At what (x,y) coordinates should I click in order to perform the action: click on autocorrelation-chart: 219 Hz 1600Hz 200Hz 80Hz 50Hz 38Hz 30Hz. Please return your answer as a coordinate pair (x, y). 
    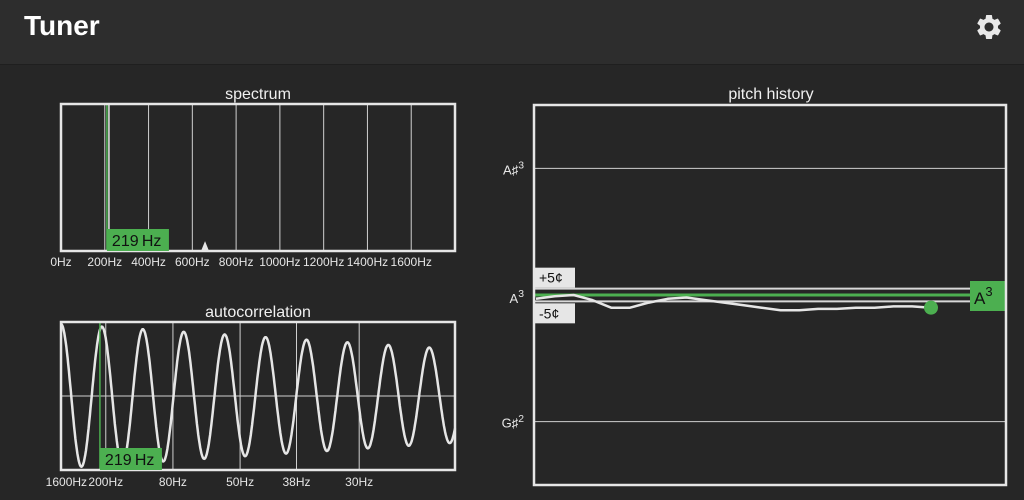
    Looking at the image, I should click on (251, 404).